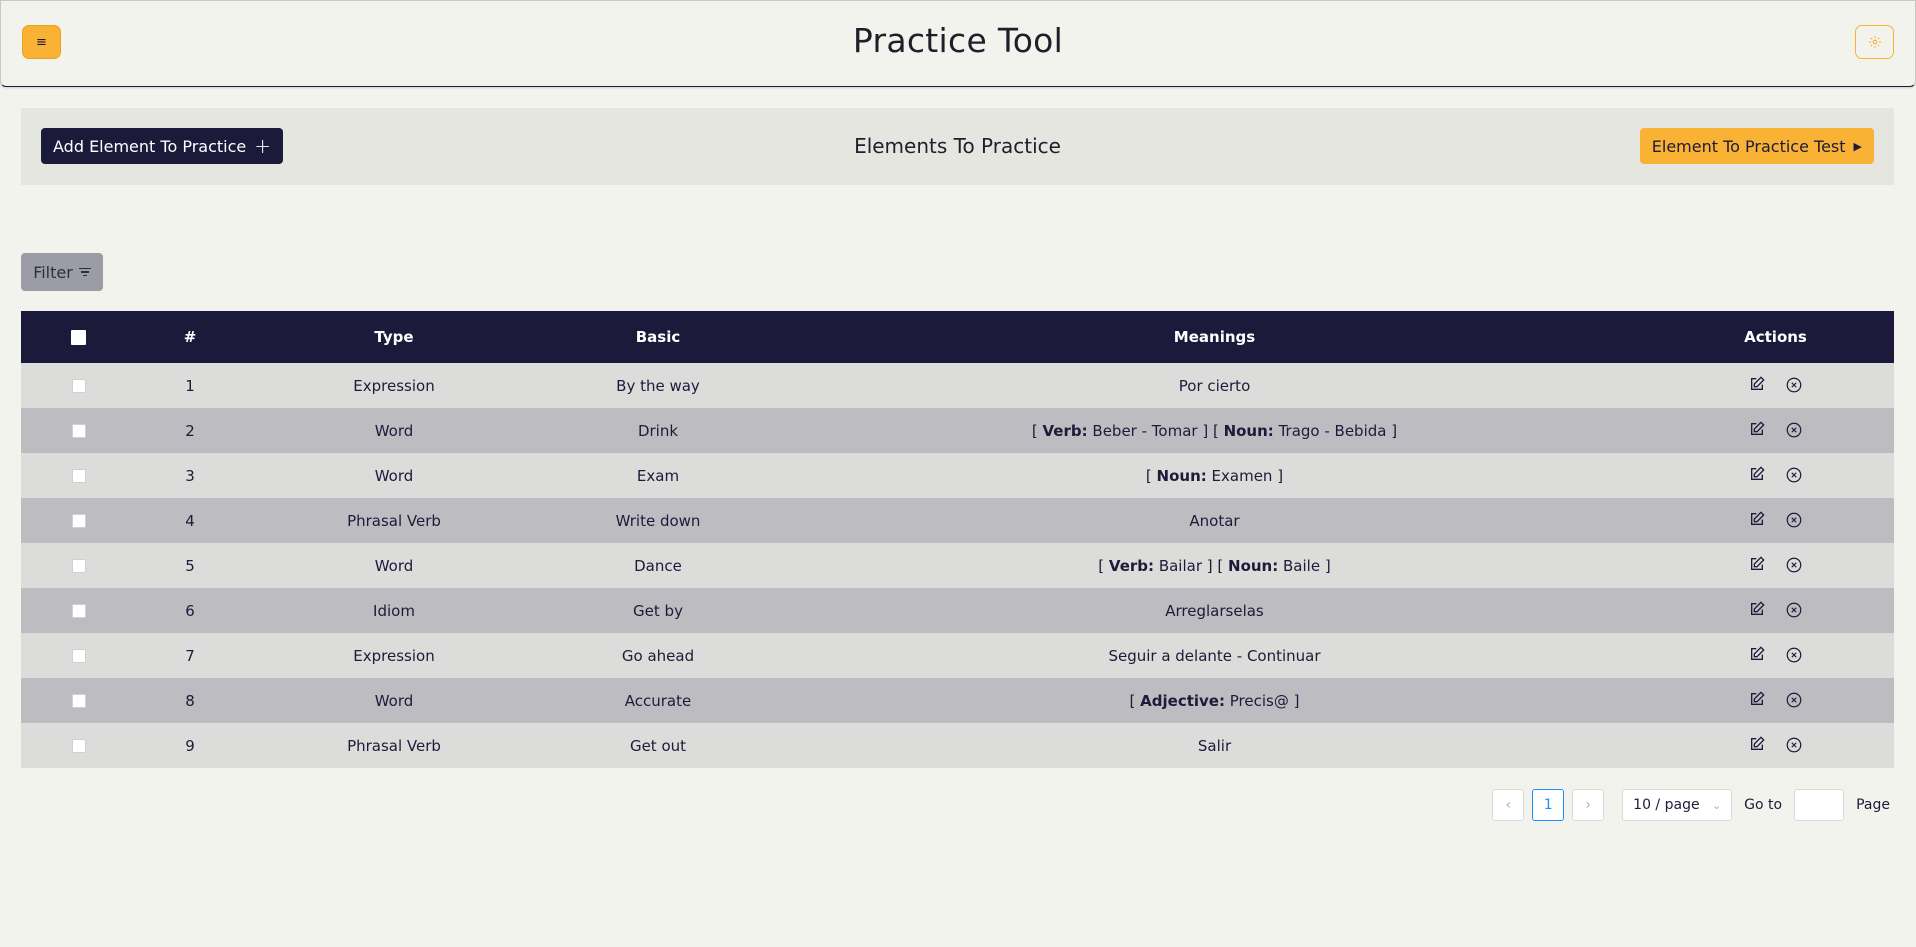  What do you see at coordinates (658, 337) in the screenshot?
I see `header-basic: Basic` at bounding box center [658, 337].